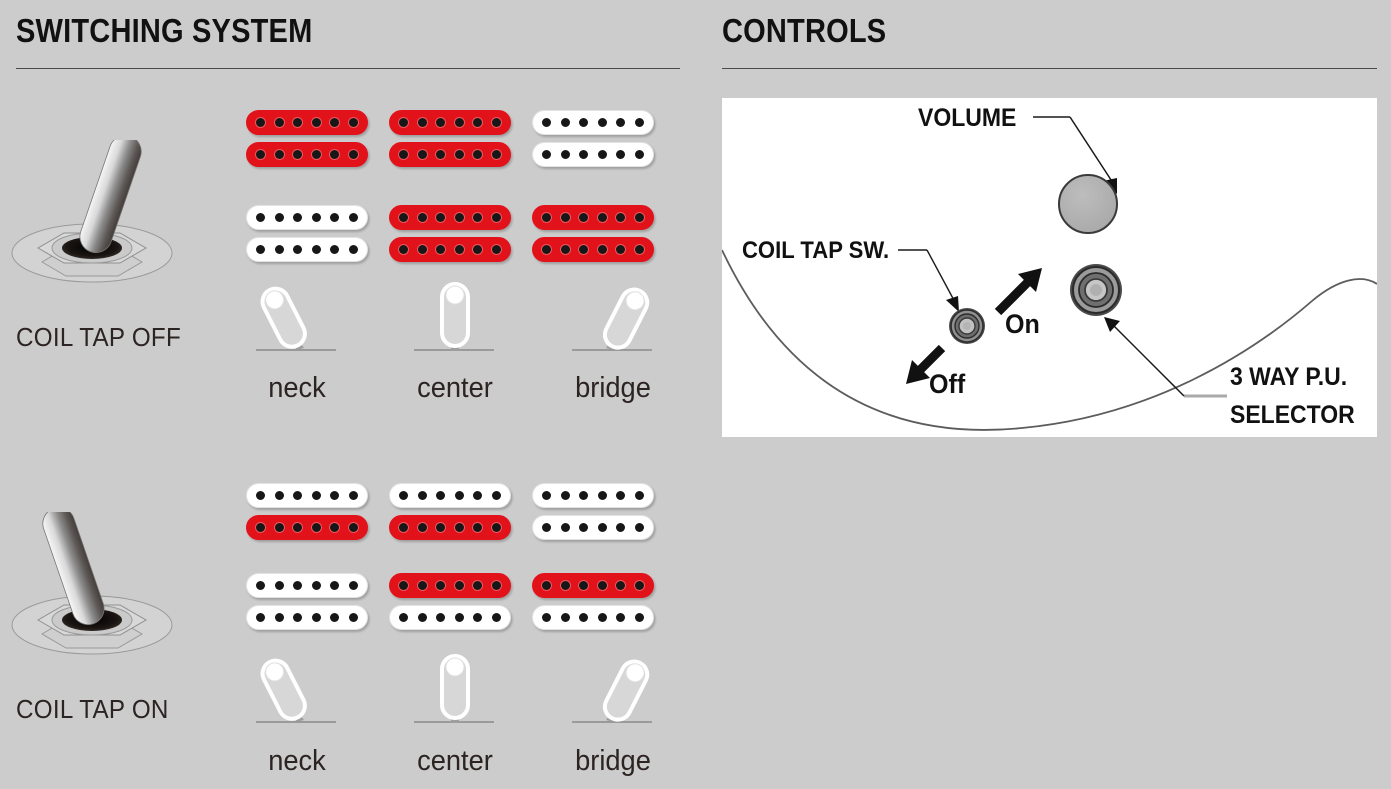 The image size is (1391, 789). What do you see at coordinates (308, 186) in the screenshot?
I see `pickup-pair-off-neck` at bounding box center [308, 186].